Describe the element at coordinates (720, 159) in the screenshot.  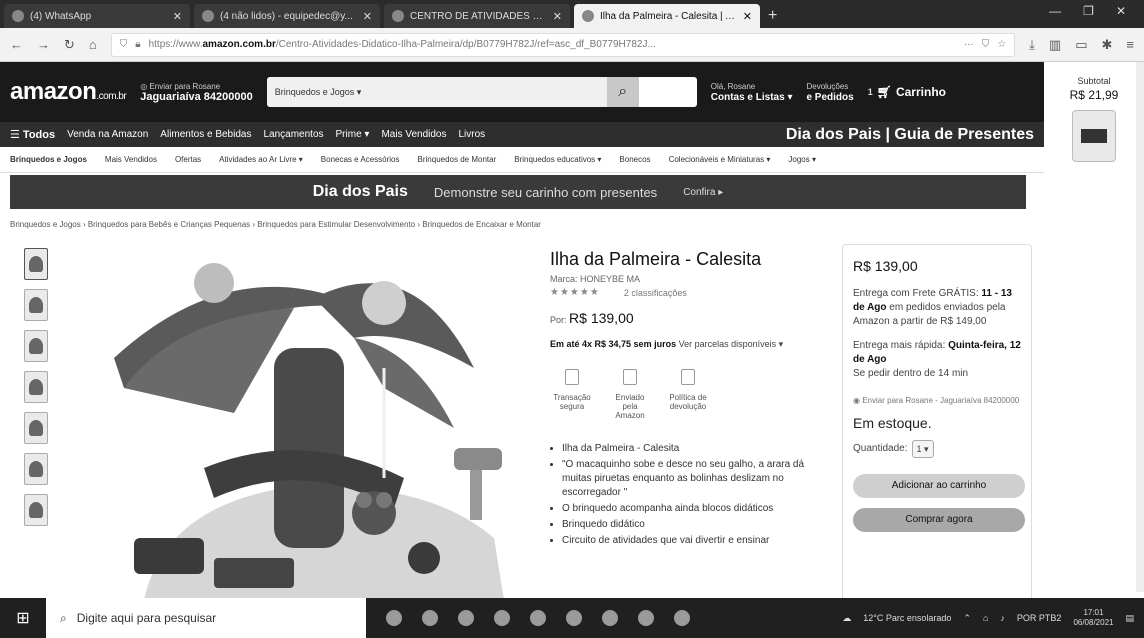
I see `category-item: Colecionáveis e Miniaturas ▾` at that location.